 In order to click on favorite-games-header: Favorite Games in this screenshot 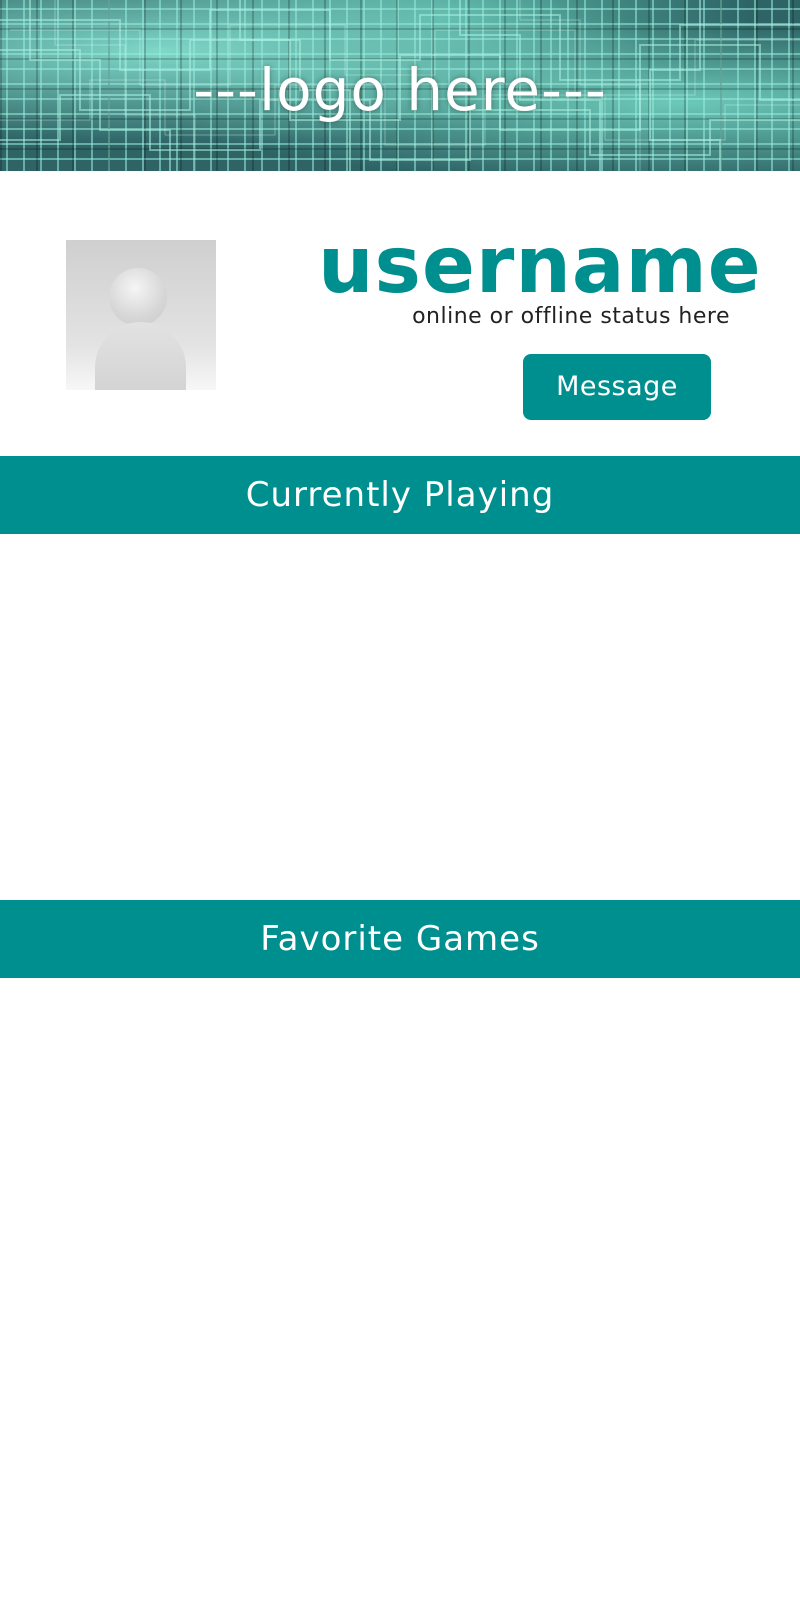, I will do `click(400, 939)`.